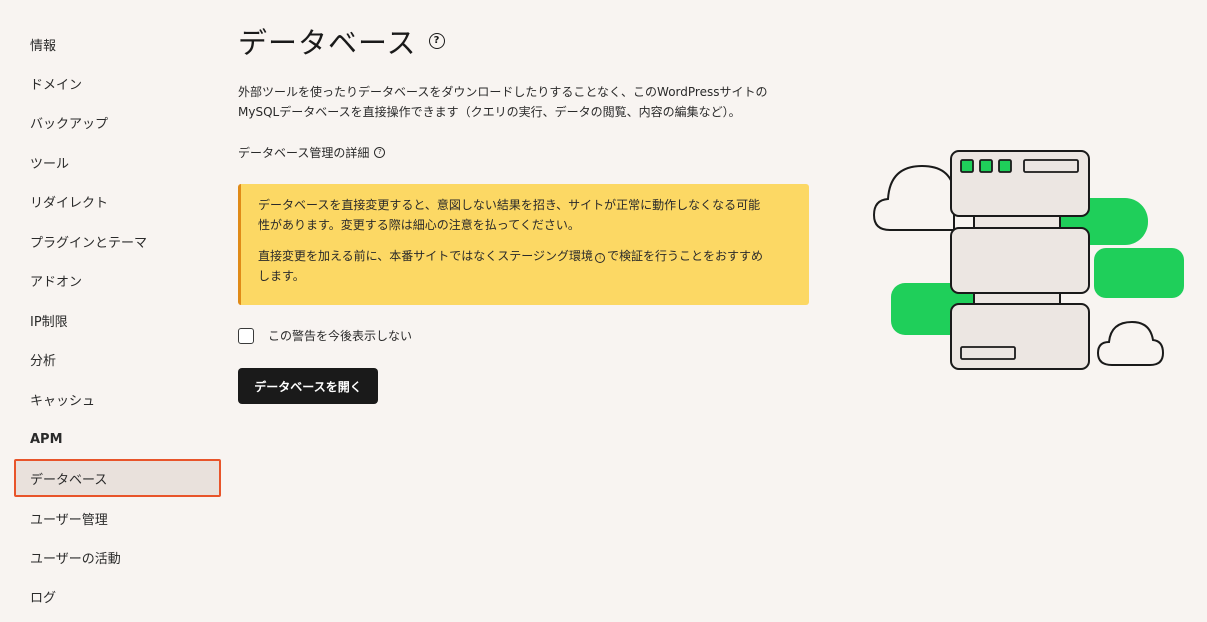 This screenshot has width=1207, height=622. What do you see at coordinates (246, 335) in the screenshot?
I see `dont-show-warning-checkbox` at bounding box center [246, 335].